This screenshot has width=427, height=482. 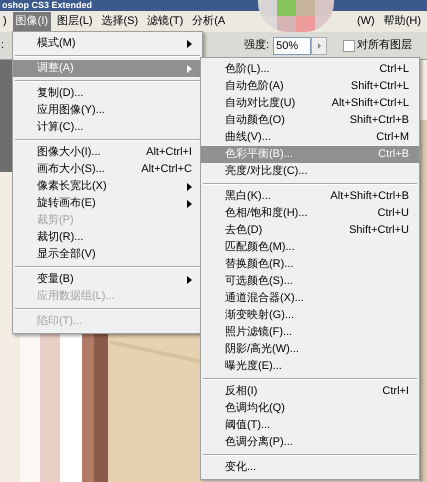 What do you see at coordinates (257, 46) in the screenshot?
I see `strength-label: 强度:` at bounding box center [257, 46].